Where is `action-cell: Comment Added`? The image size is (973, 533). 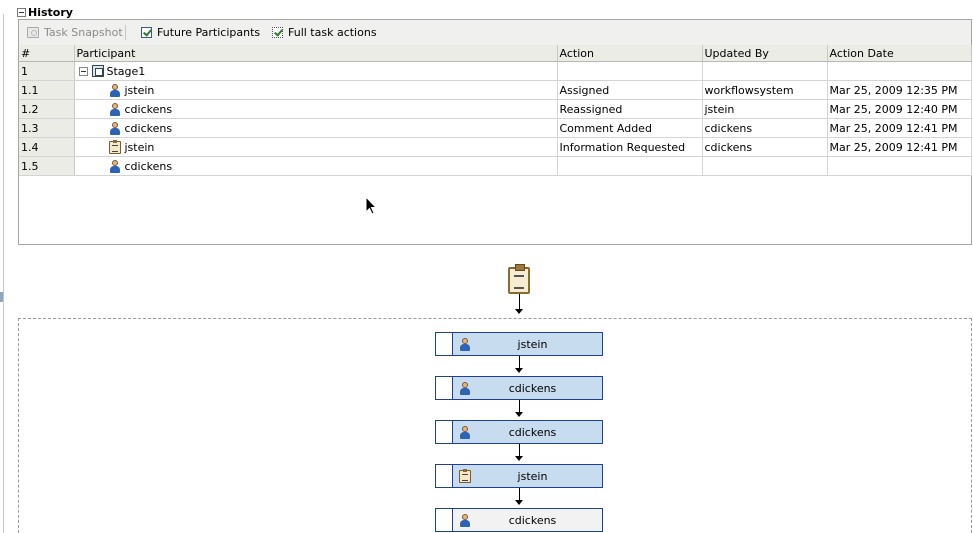 action-cell: Comment Added is located at coordinates (630, 128).